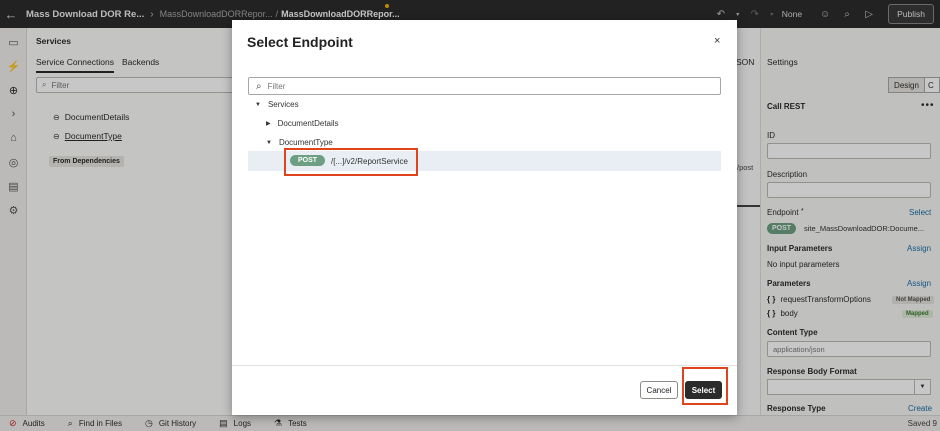 This screenshot has width=940, height=431. What do you see at coordinates (659, 390) in the screenshot?
I see `cancel-button: Cancel` at bounding box center [659, 390].